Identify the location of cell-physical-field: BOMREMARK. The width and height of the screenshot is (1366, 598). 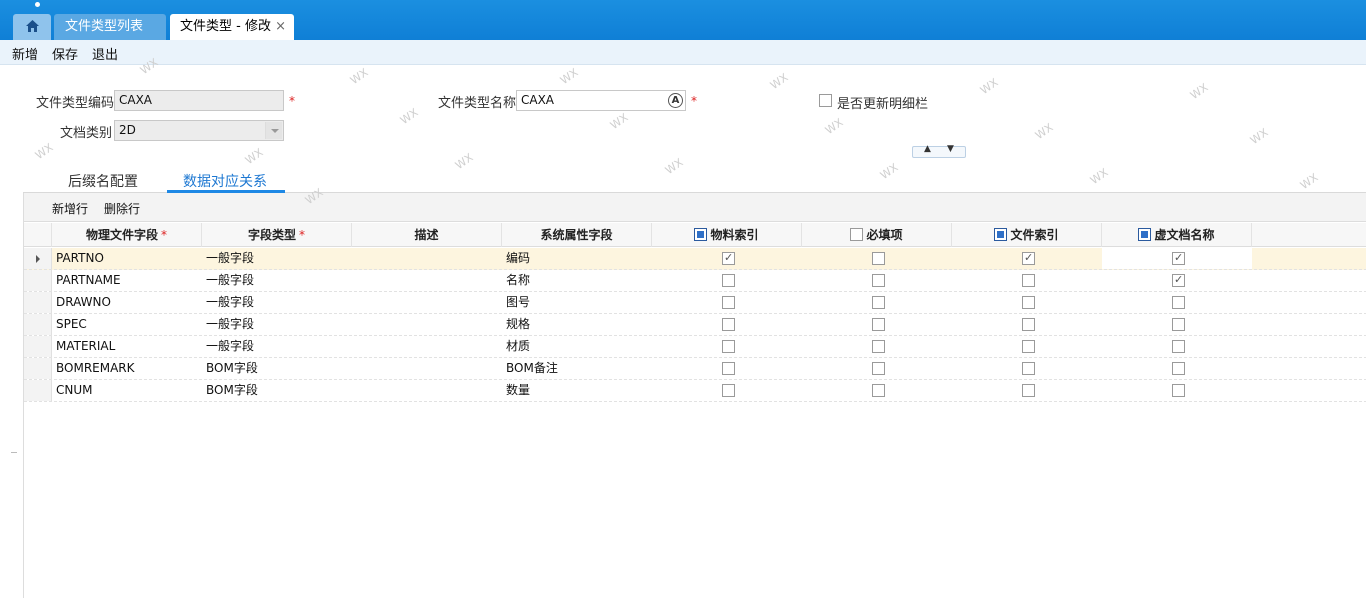
(95, 368).